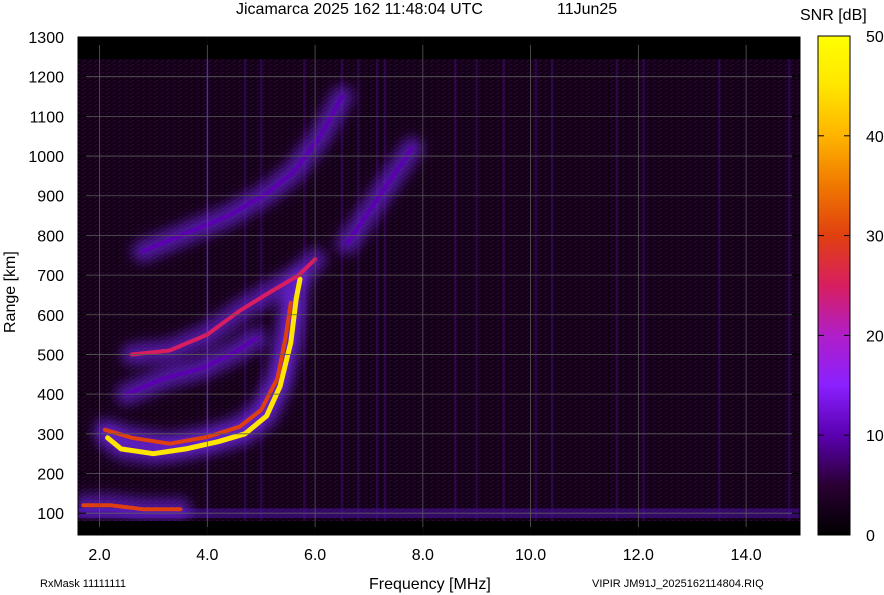 This screenshot has width=884, height=595. What do you see at coordinates (47, 117) in the screenshot?
I see `y-tick-label: 1100` at bounding box center [47, 117].